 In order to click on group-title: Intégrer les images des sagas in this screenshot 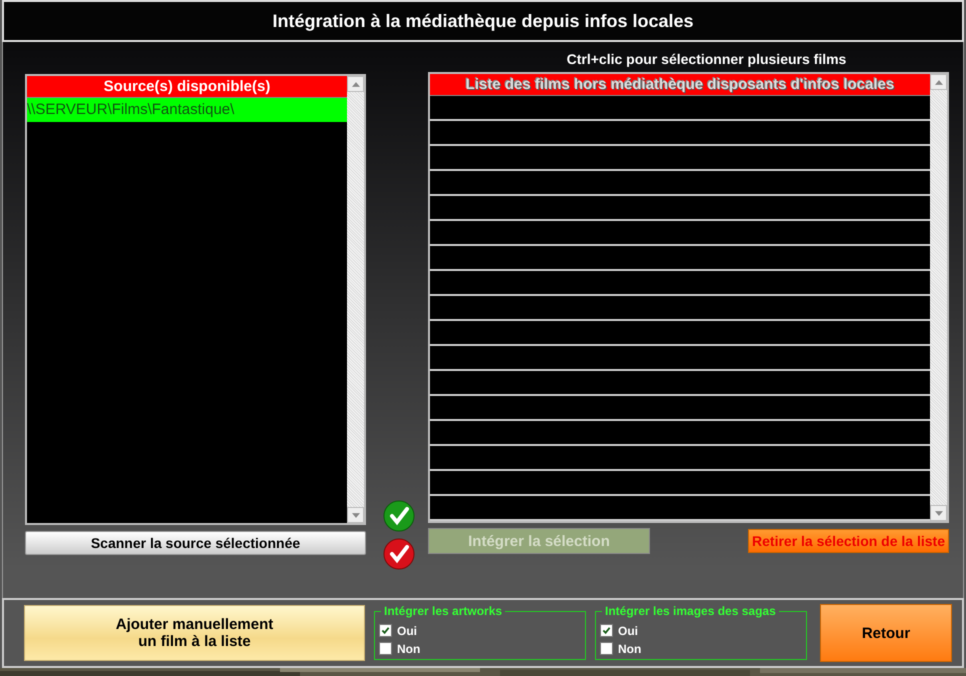, I will do `click(690, 611)`.